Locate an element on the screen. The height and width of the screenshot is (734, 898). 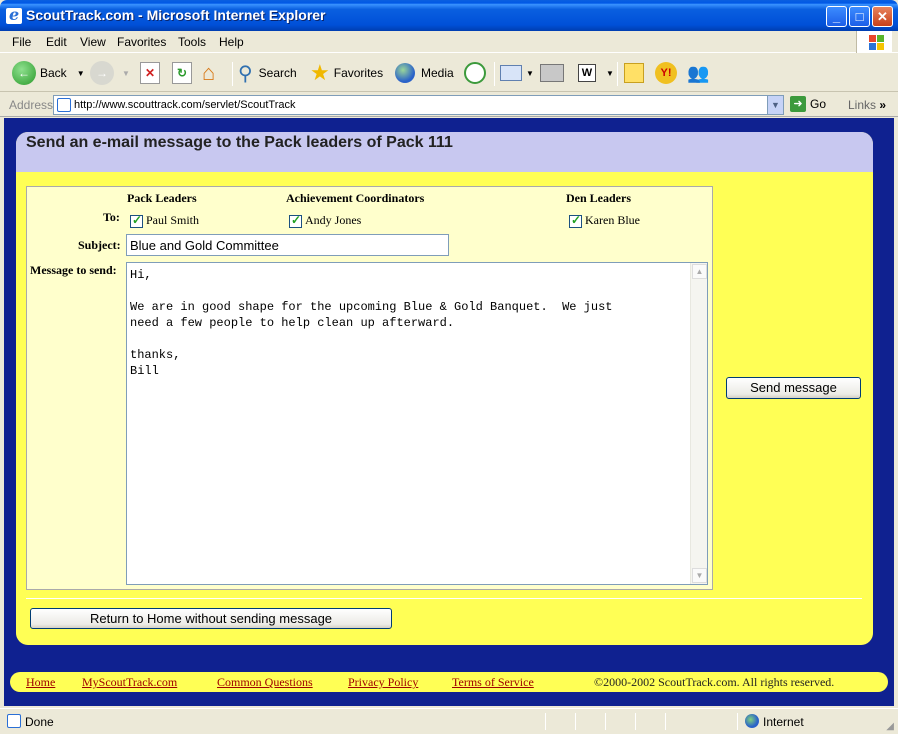
forward-button: → ▼ is located at coordinates (110, 73).